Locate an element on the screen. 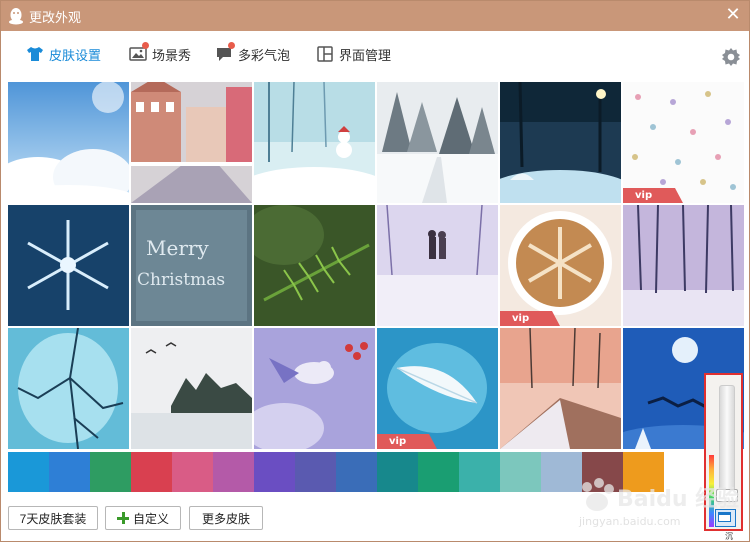  corner-text: 沉 is located at coordinates (729, 536).